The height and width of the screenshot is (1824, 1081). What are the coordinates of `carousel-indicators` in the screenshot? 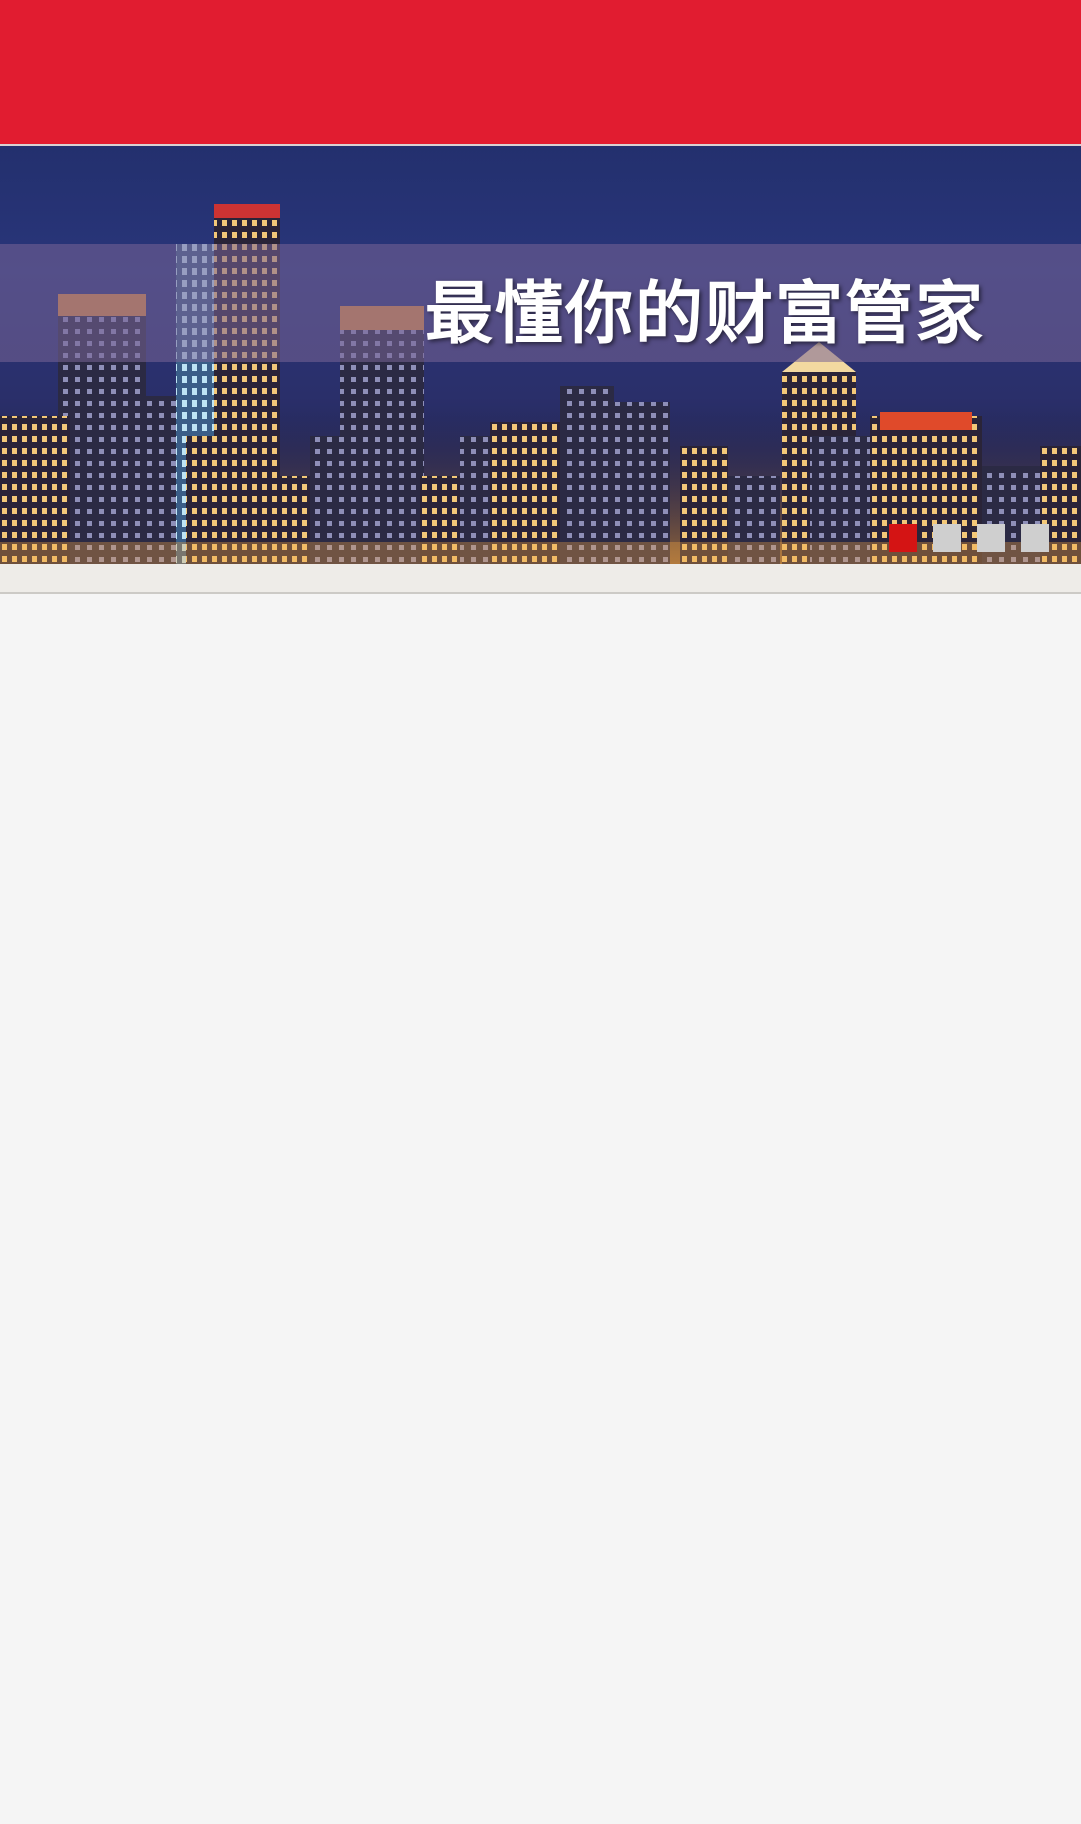 It's located at (969, 538).